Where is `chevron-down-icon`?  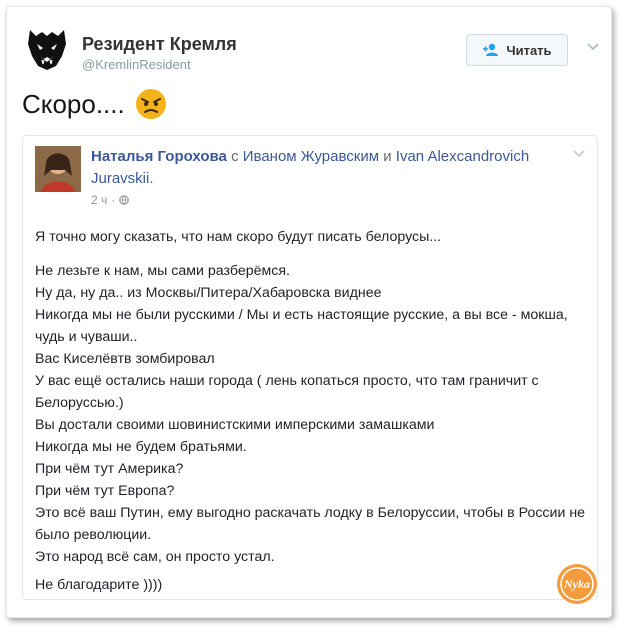 chevron-down-icon is located at coordinates (593, 47).